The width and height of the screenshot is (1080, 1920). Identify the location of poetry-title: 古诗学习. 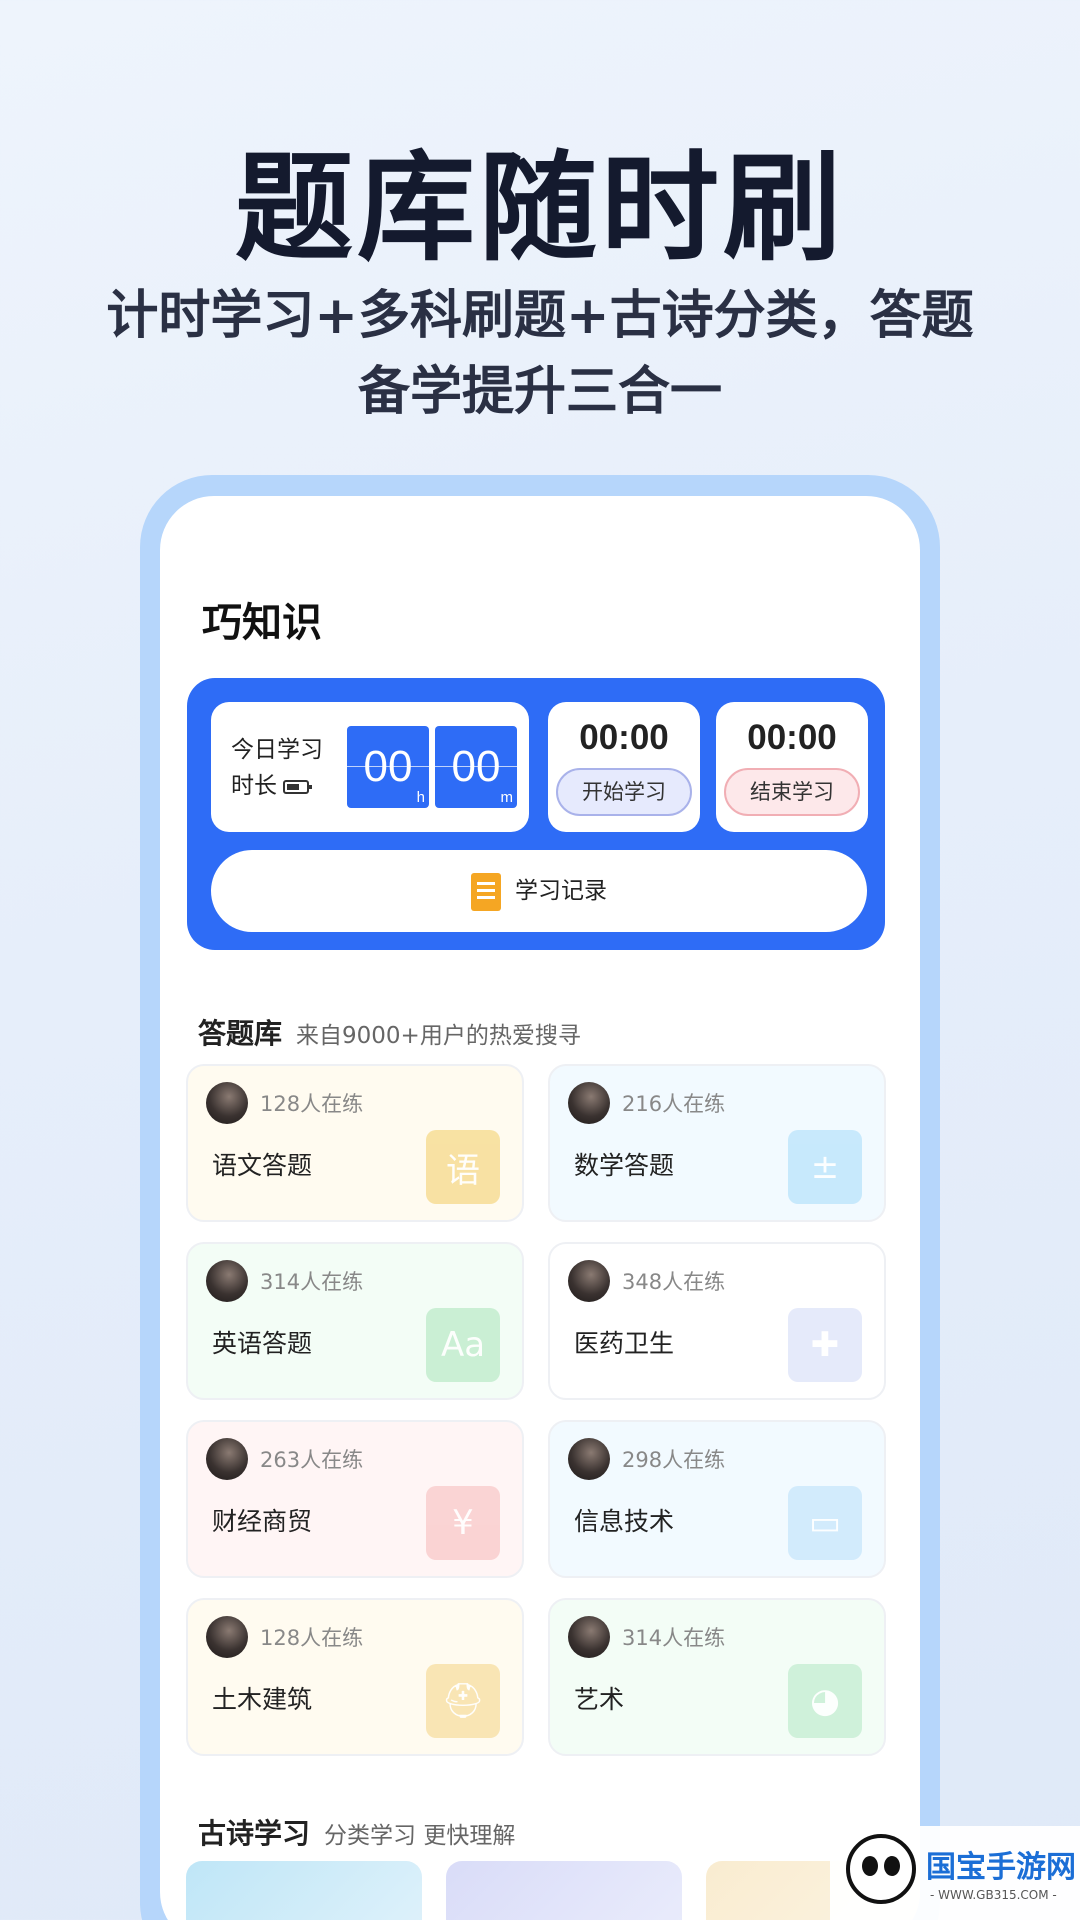
(254, 1833).